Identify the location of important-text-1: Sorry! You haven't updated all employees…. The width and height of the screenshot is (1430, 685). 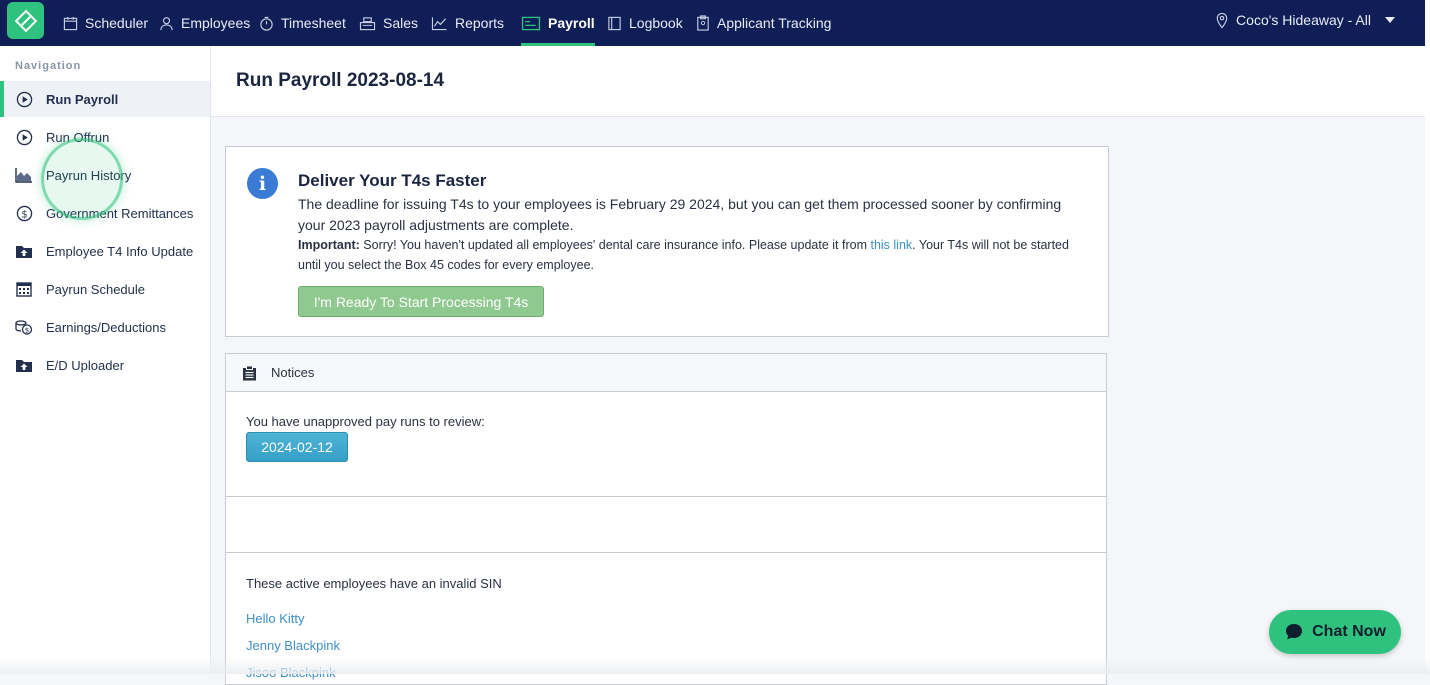
(615, 245).